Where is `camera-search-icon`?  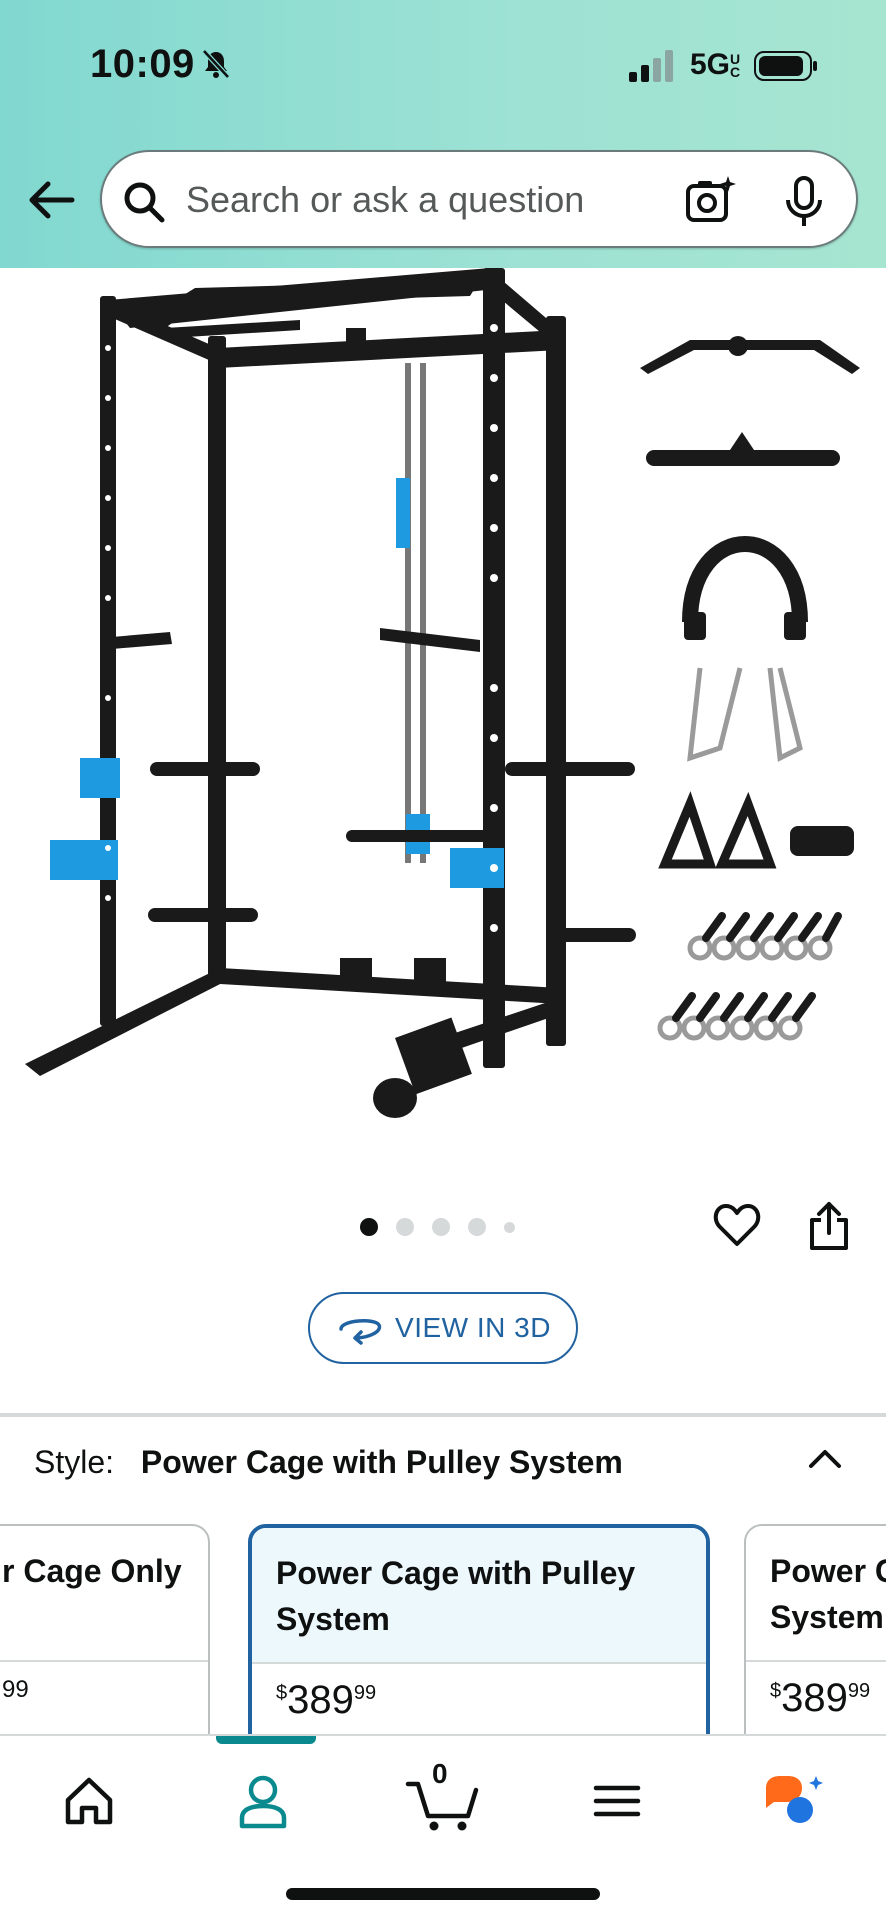 camera-search-icon is located at coordinates (710, 200).